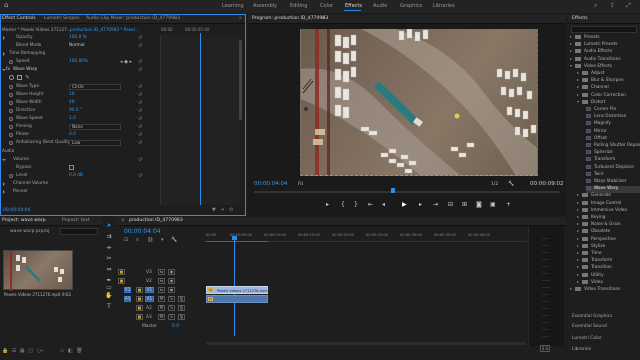  Describe the element at coordinates (493, 204) in the screenshot. I see `comparison-view-icon: ▣` at that location.